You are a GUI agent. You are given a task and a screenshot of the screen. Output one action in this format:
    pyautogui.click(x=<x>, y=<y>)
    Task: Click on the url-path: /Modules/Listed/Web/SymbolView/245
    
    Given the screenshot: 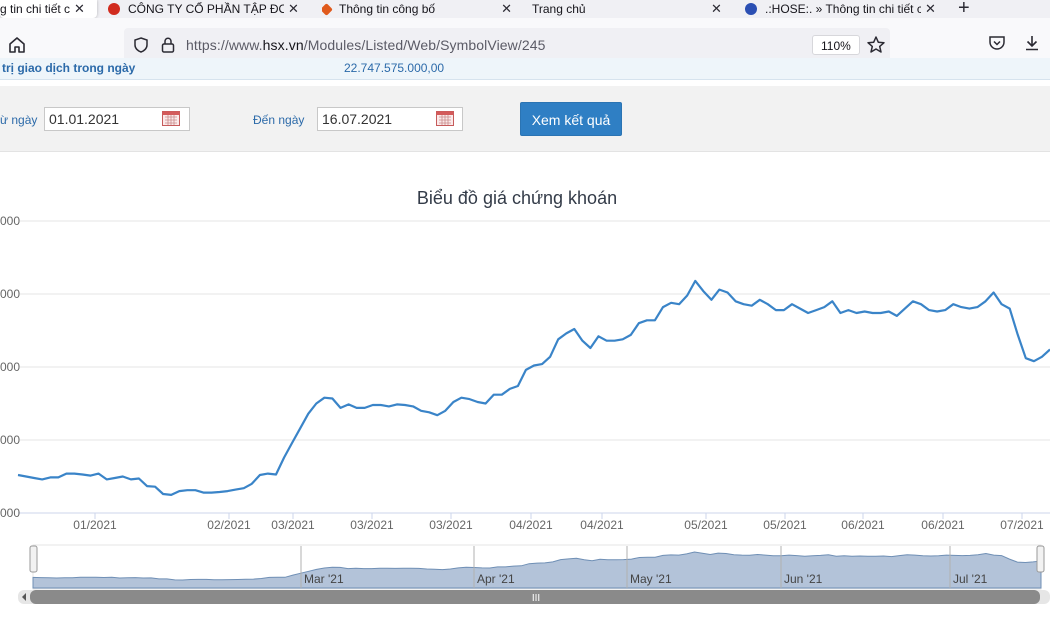 What is the action you would take?
    pyautogui.click(x=424, y=45)
    